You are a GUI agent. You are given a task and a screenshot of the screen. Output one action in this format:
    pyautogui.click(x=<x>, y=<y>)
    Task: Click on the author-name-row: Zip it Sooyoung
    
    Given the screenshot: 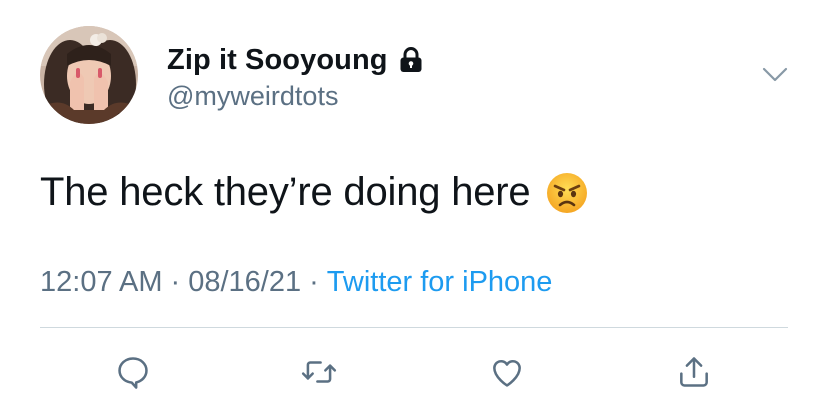 What is the action you would take?
    pyautogui.click(x=295, y=60)
    